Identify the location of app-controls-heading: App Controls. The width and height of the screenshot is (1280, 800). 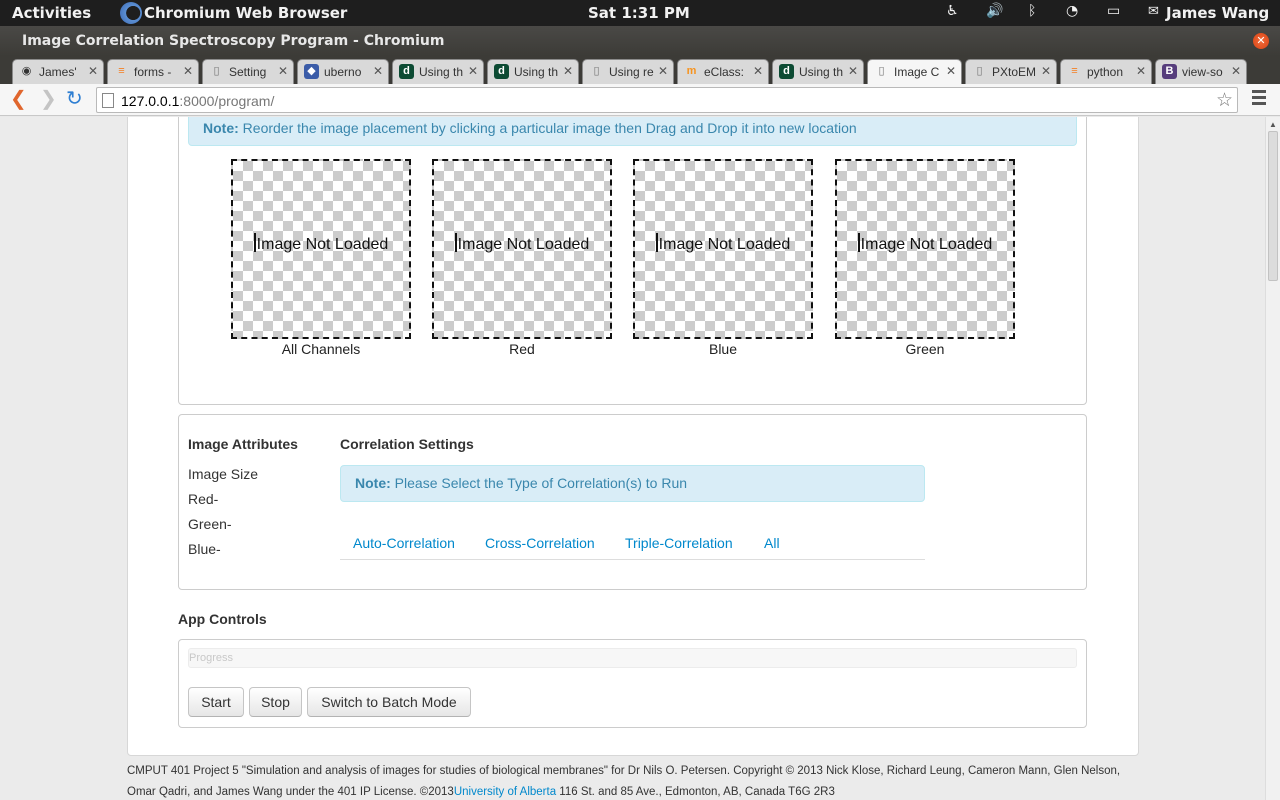
(222, 619).